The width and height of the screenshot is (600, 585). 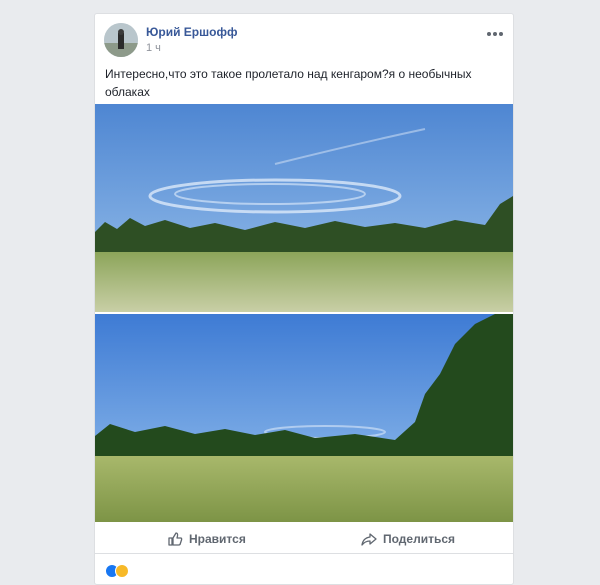 I want to click on share-button: Поделиться, so click(x=408, y=539).